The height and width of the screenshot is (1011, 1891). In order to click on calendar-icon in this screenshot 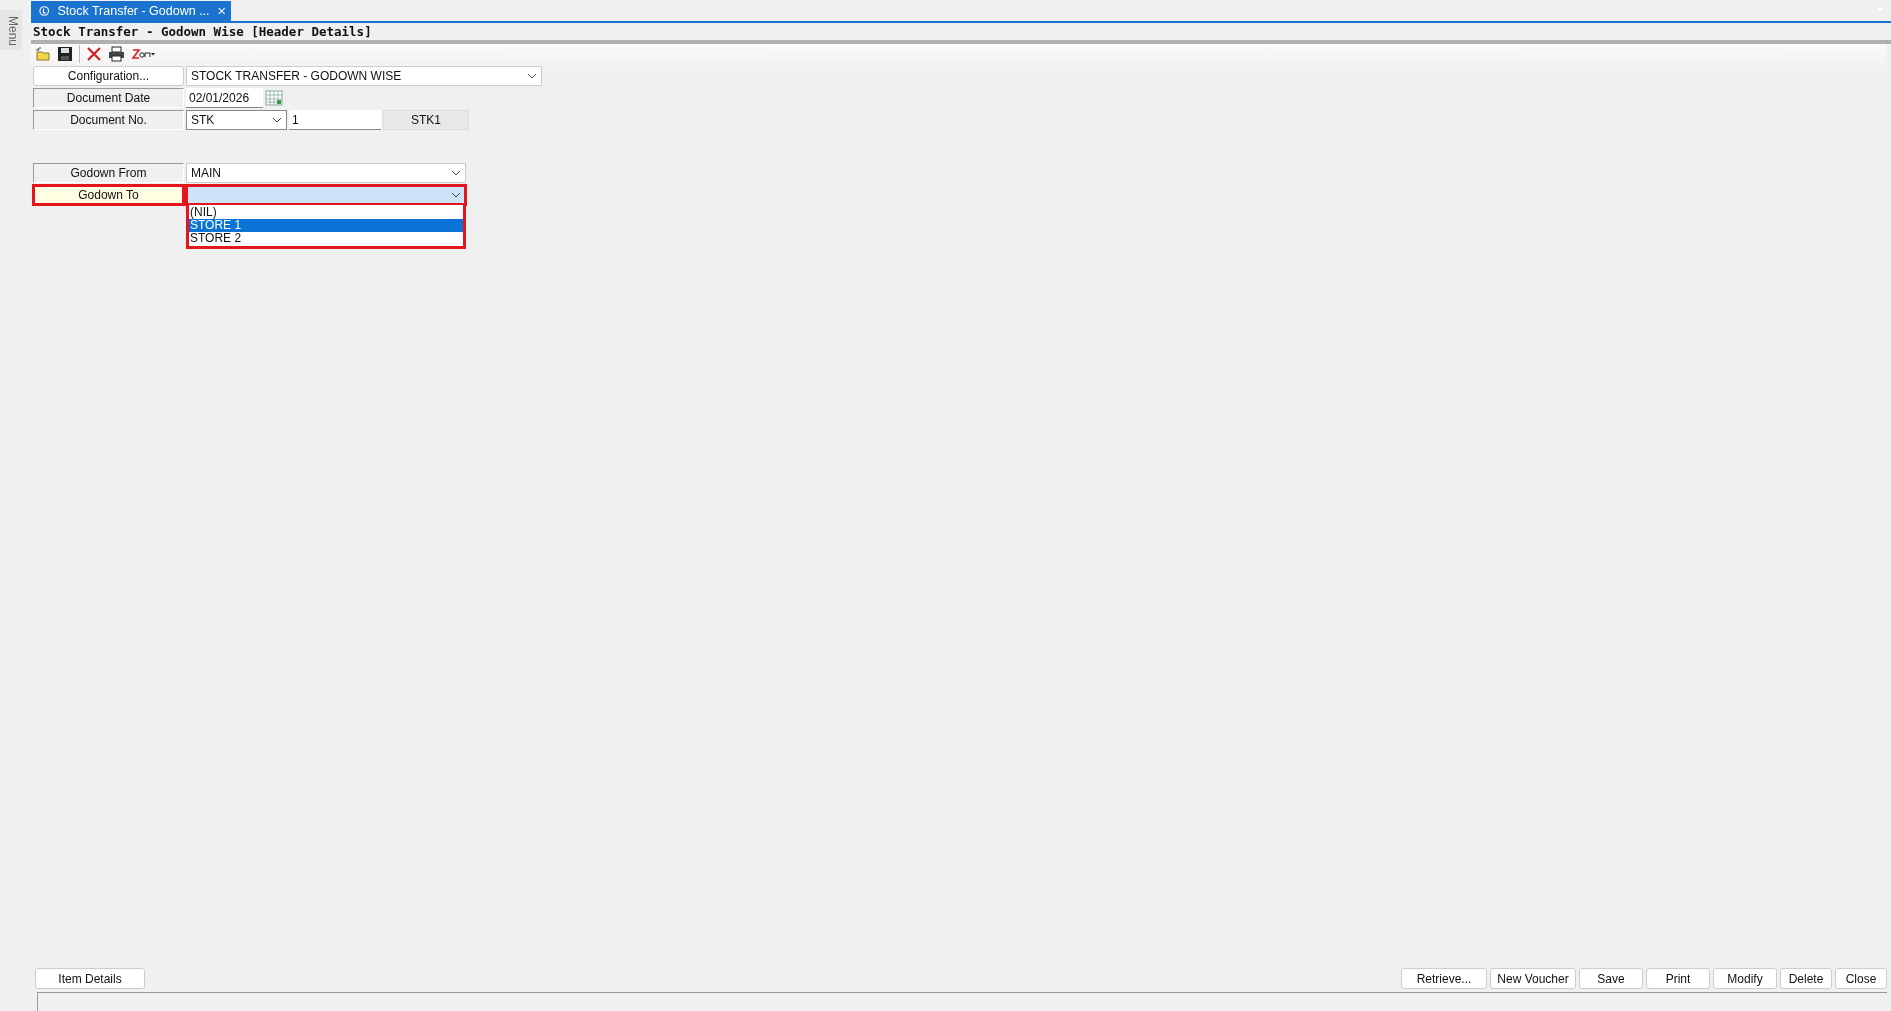, I will do `click(274, 98)`.